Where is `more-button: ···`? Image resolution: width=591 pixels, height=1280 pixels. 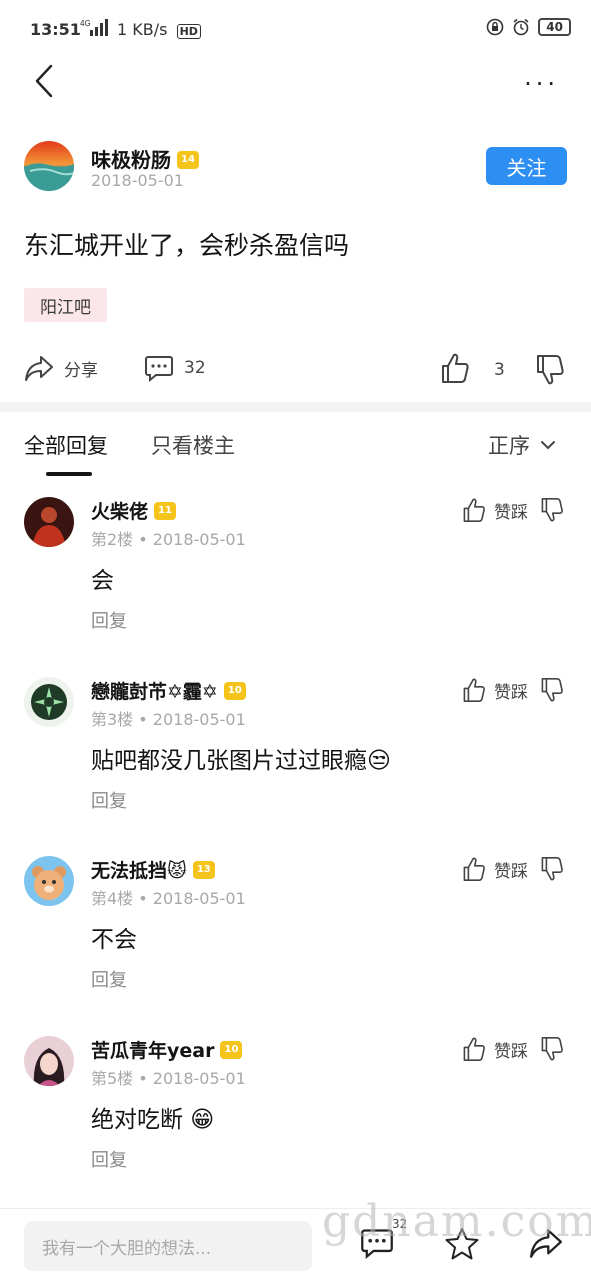 more-button: ··· is located at coordinates (541, 84).